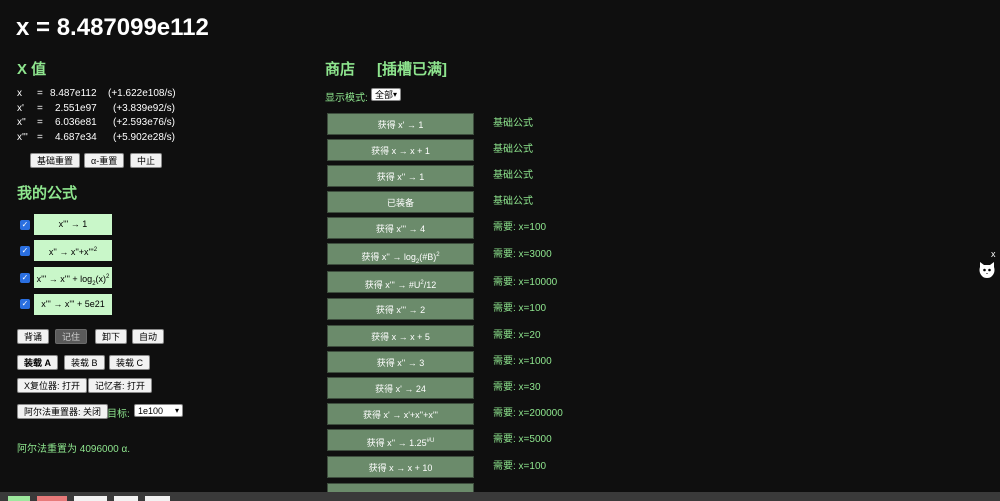 This screenshot has width=1000, height=501. What do you see at coordinates (104, 160) in the screenshot?
I see `alpha-reset-button: α-重置` at bounding box center [104, 160].